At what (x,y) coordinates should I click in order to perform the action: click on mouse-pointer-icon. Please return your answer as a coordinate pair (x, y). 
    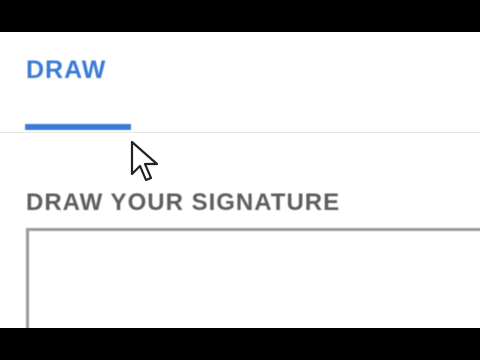
    Looking at the image, I should click on (144, 161).